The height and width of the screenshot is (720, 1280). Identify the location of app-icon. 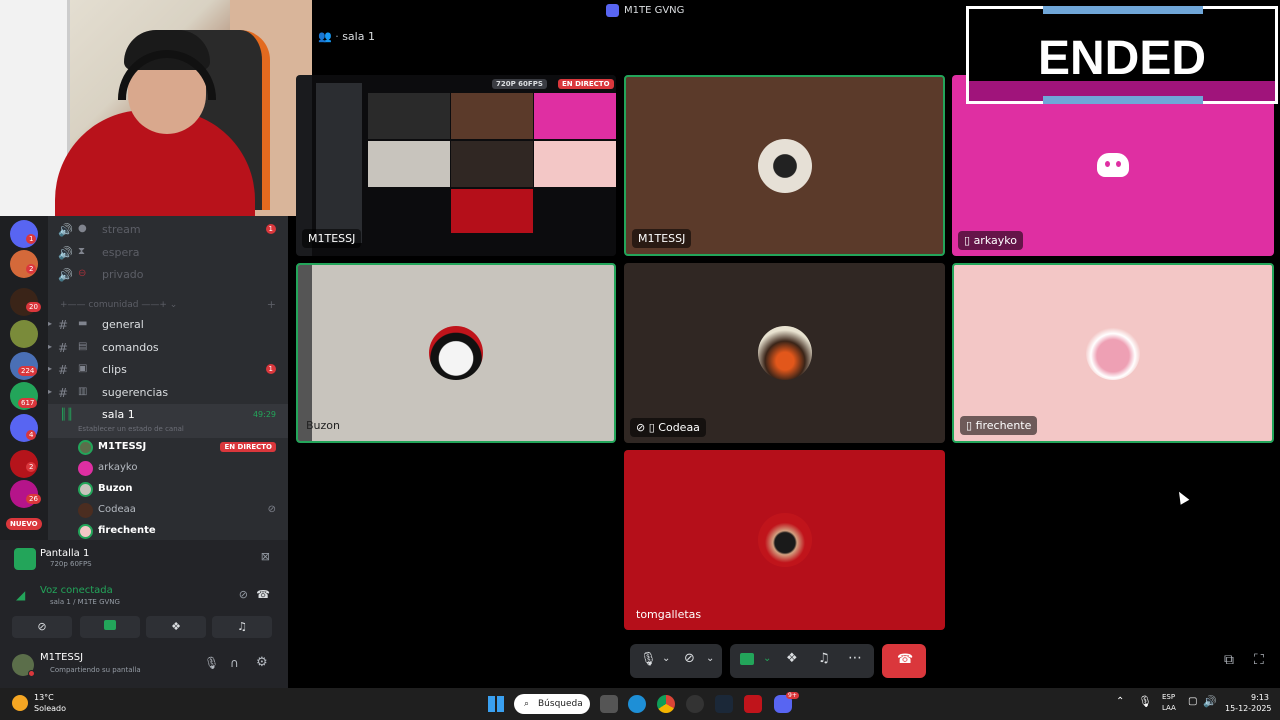
(753, 704).